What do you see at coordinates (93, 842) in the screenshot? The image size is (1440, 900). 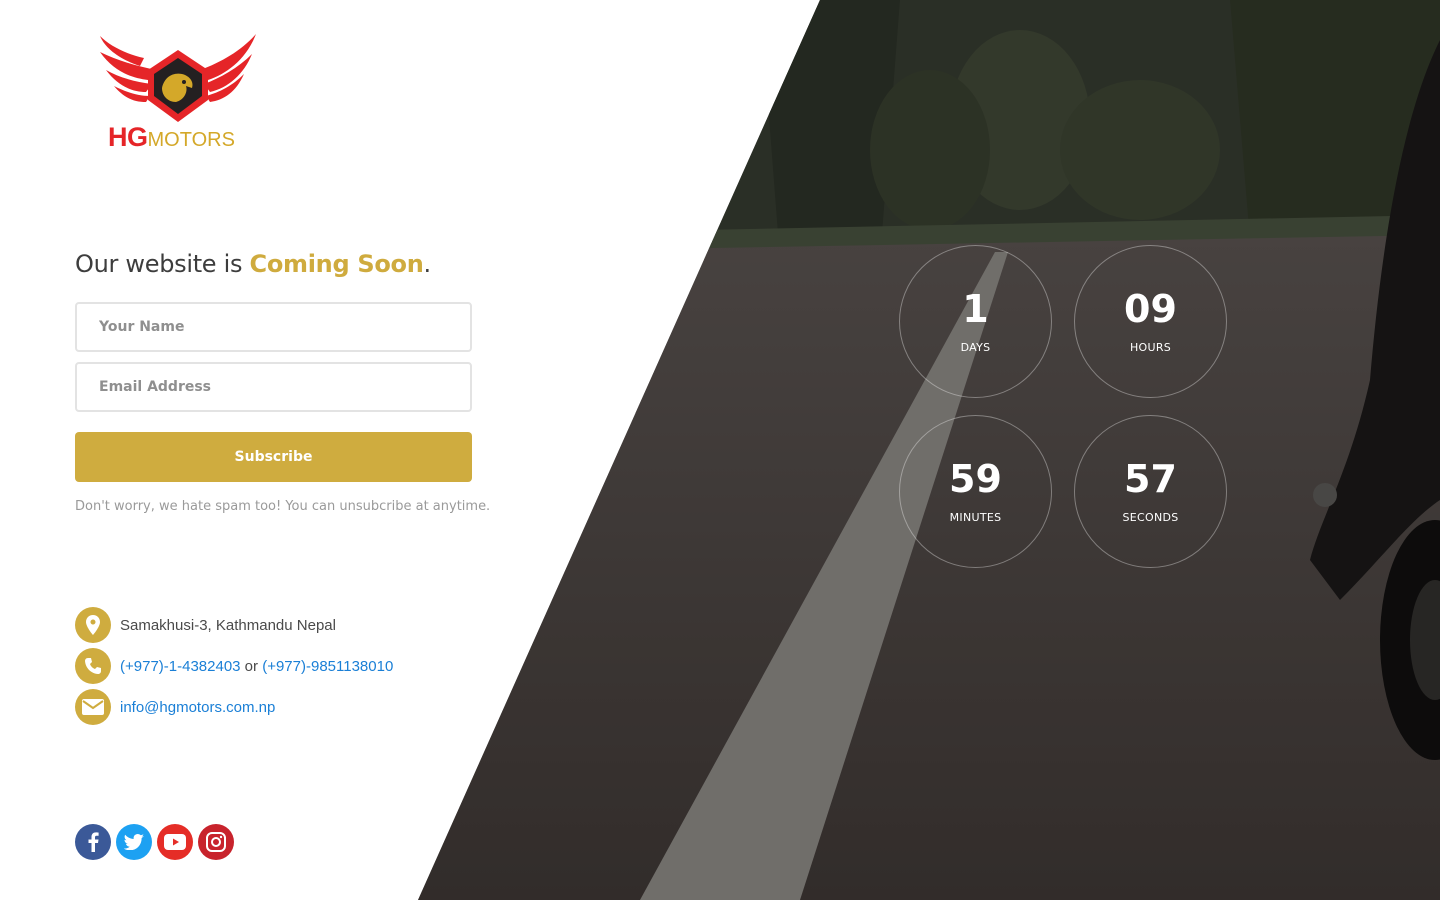 I see `facebook-icon` at bounding box center [93, 842].